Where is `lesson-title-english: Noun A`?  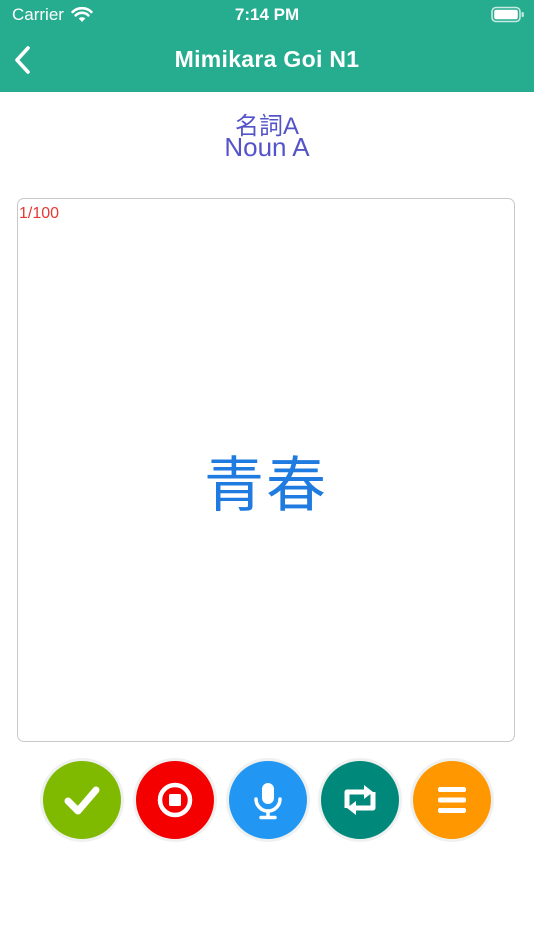
lesson-title-english: Noun A is located at coordinates (267, 147).